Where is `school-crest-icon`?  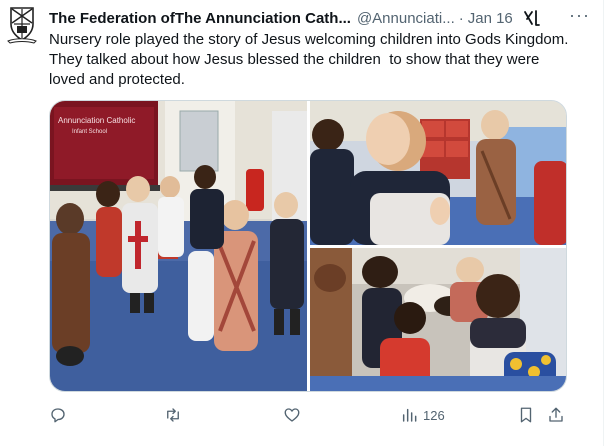
school-crest-icon is located at coordinates (22, 25).